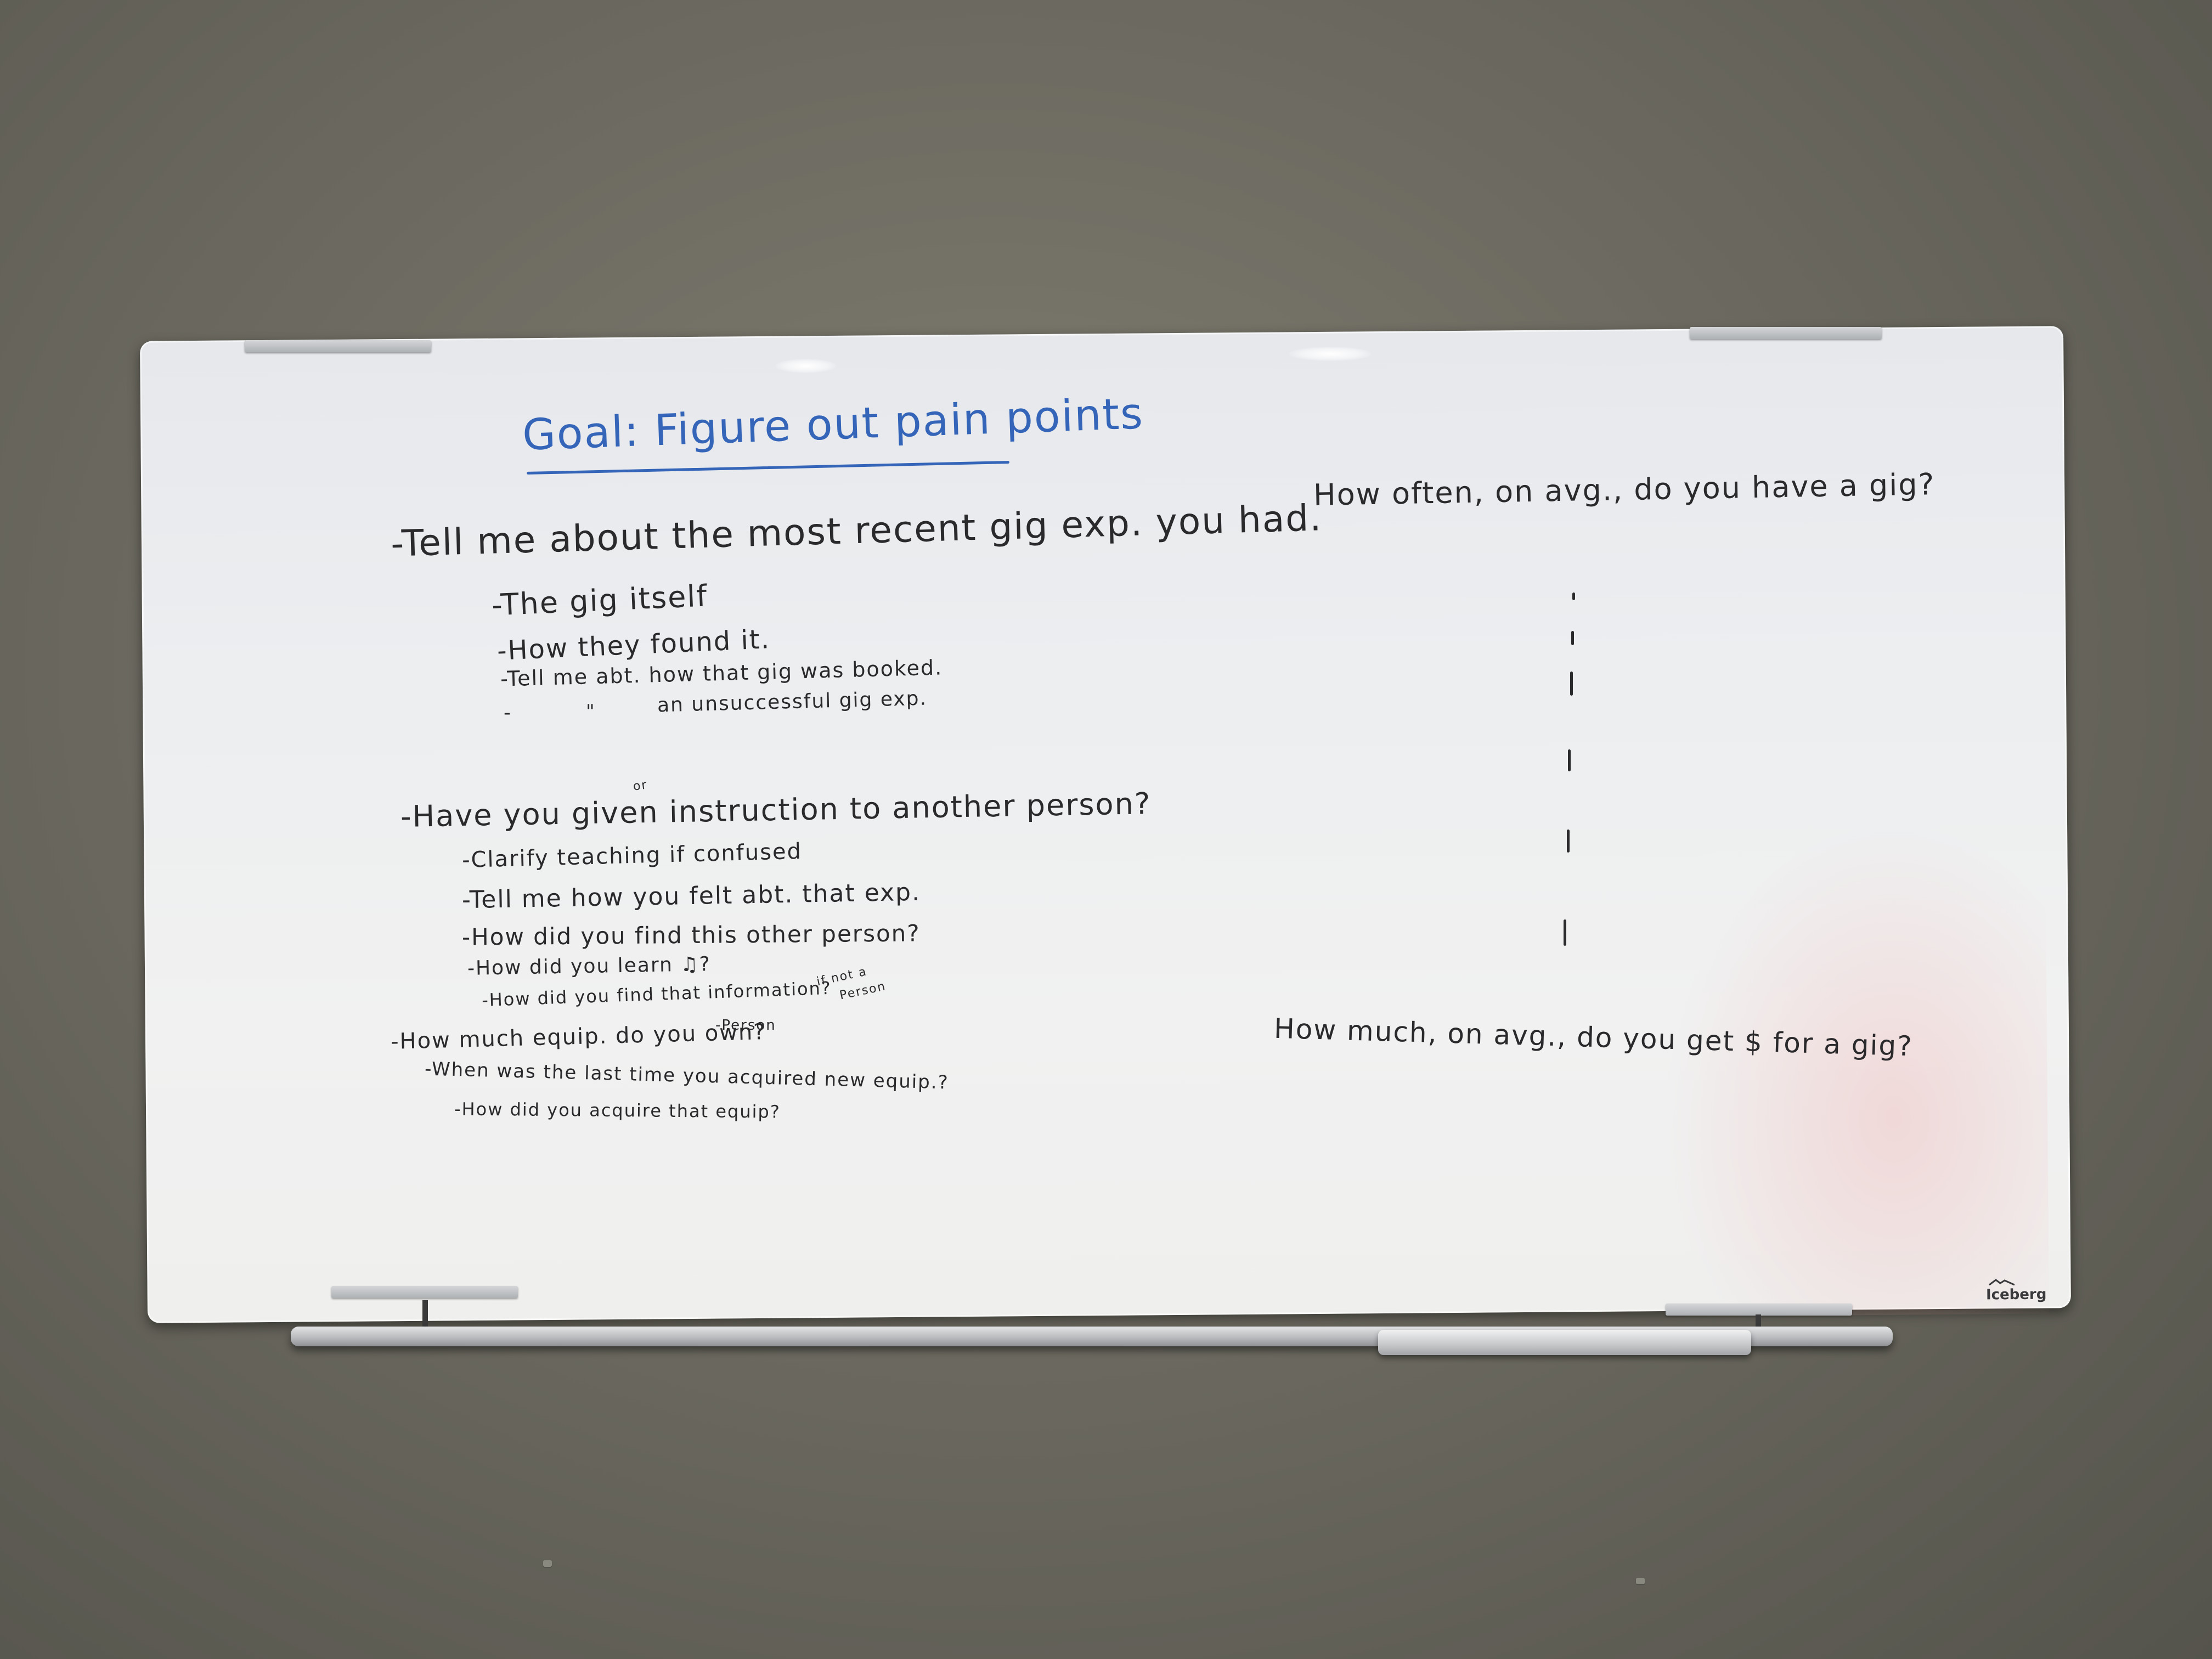  Describe the element at coordinates (1759, 1310) in the screenshot. I see `bottom-right-clip` at that location.